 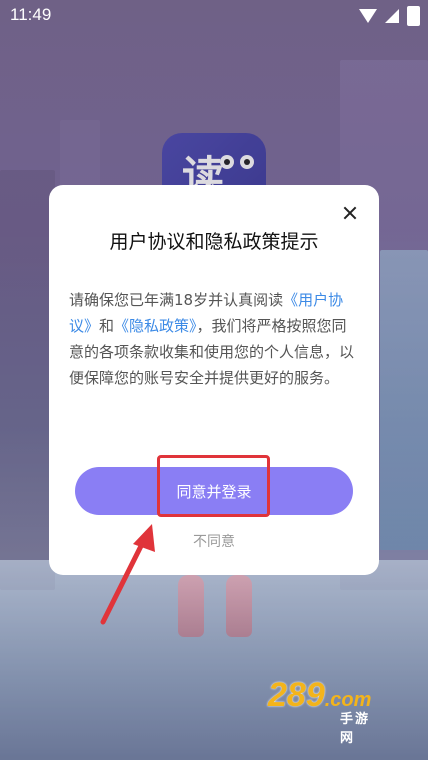 I want to click on annotation-highlight-box, so click(x=213, y=486).